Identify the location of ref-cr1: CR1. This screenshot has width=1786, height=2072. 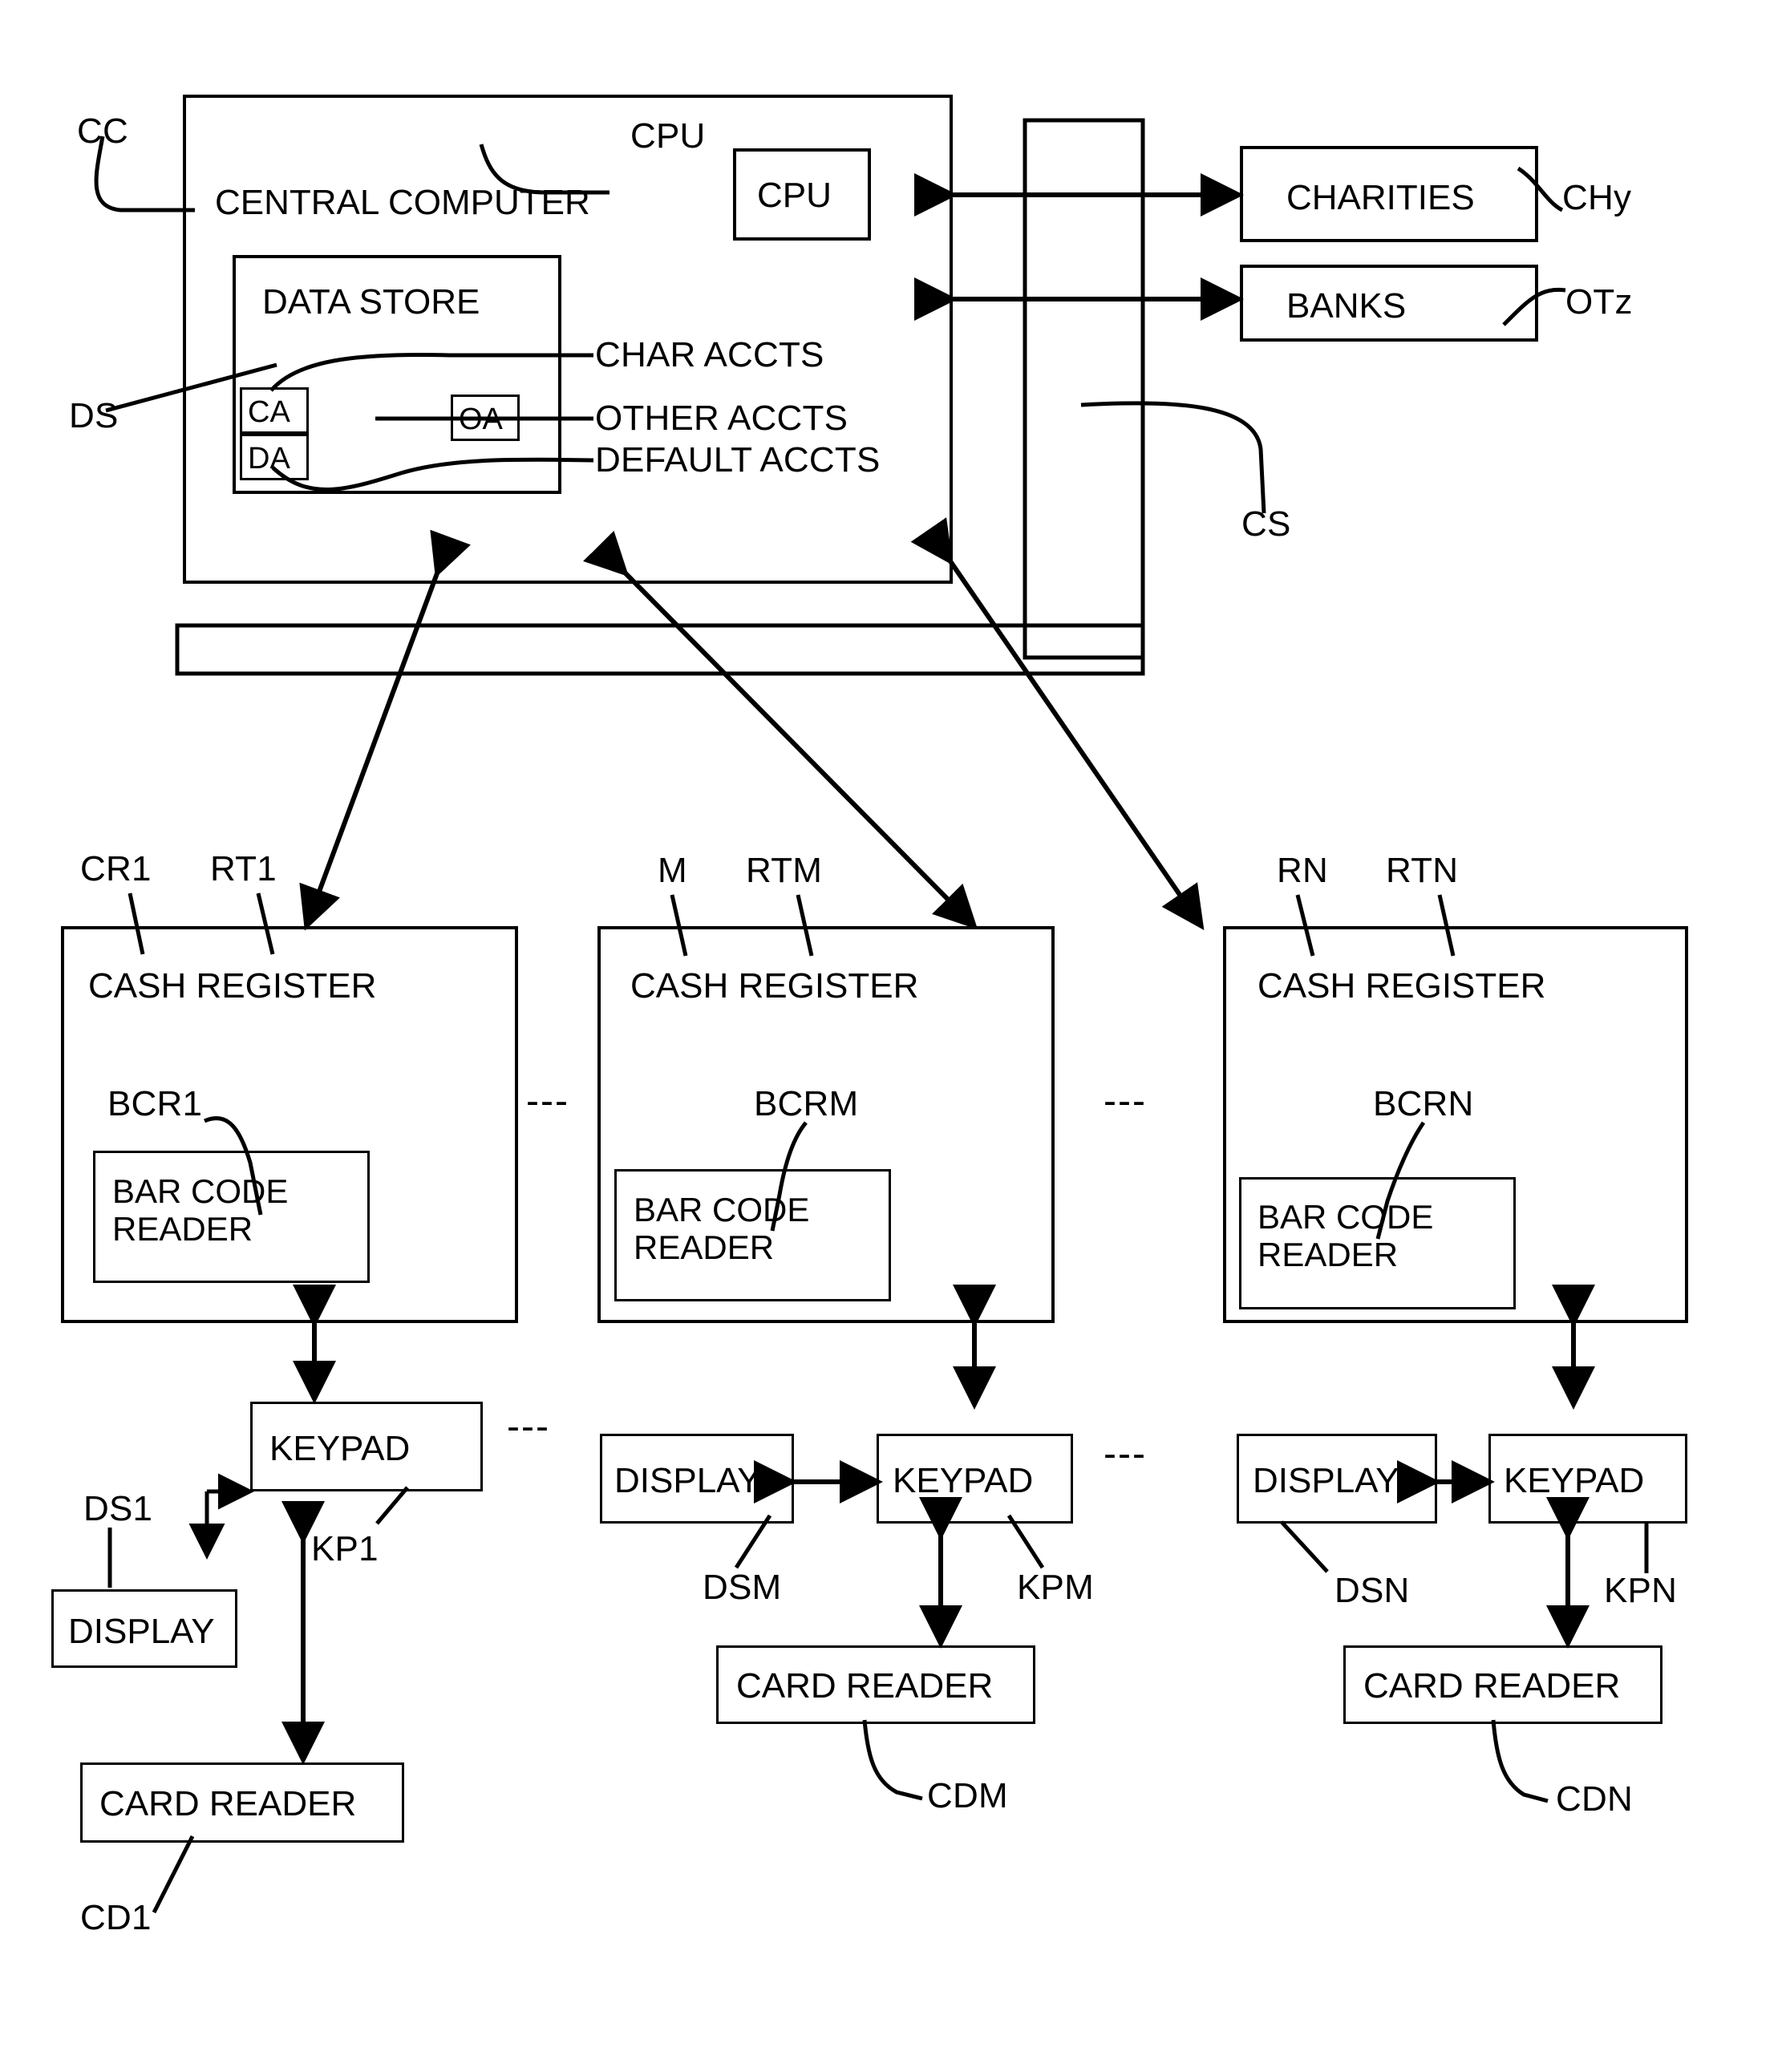
(116, 868).